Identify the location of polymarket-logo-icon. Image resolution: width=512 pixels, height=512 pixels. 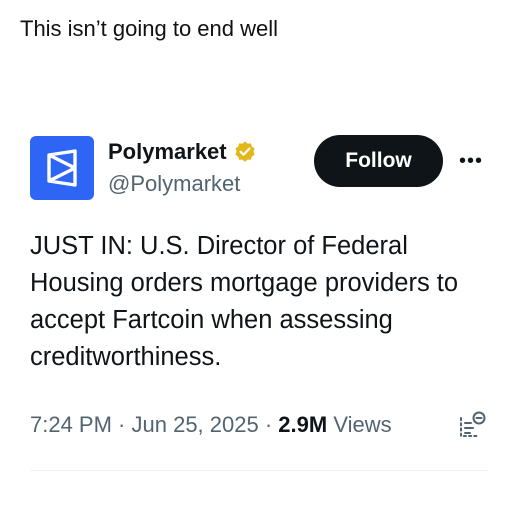
(62, 168).